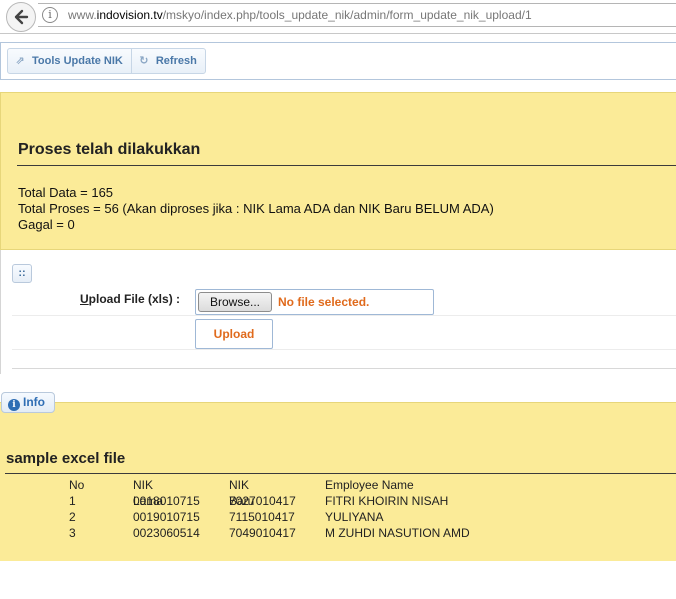 Image resolution: width=676 pixels, height=599 pixels. I want to click on upload-file-label: Upload File (xls) :, so click(130, 299).